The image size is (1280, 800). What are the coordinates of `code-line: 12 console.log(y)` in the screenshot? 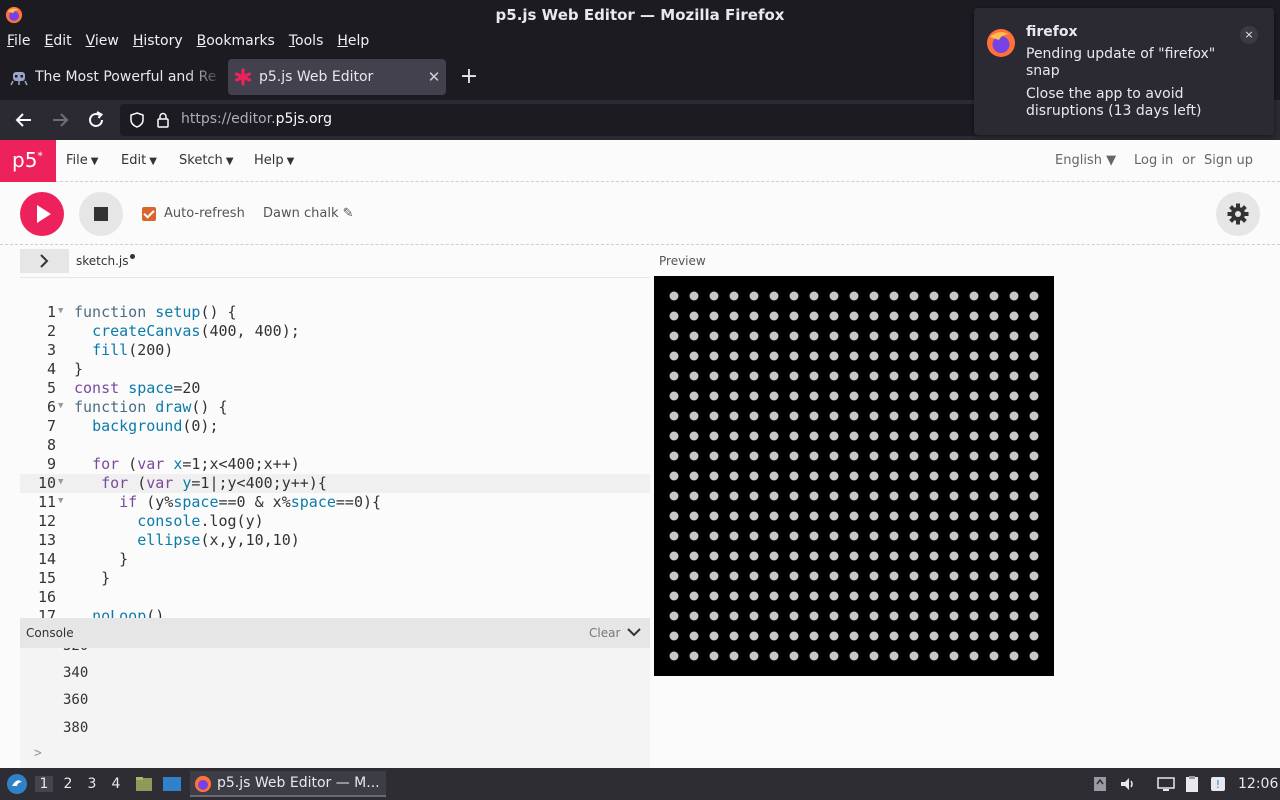 It's located at (335, 521).